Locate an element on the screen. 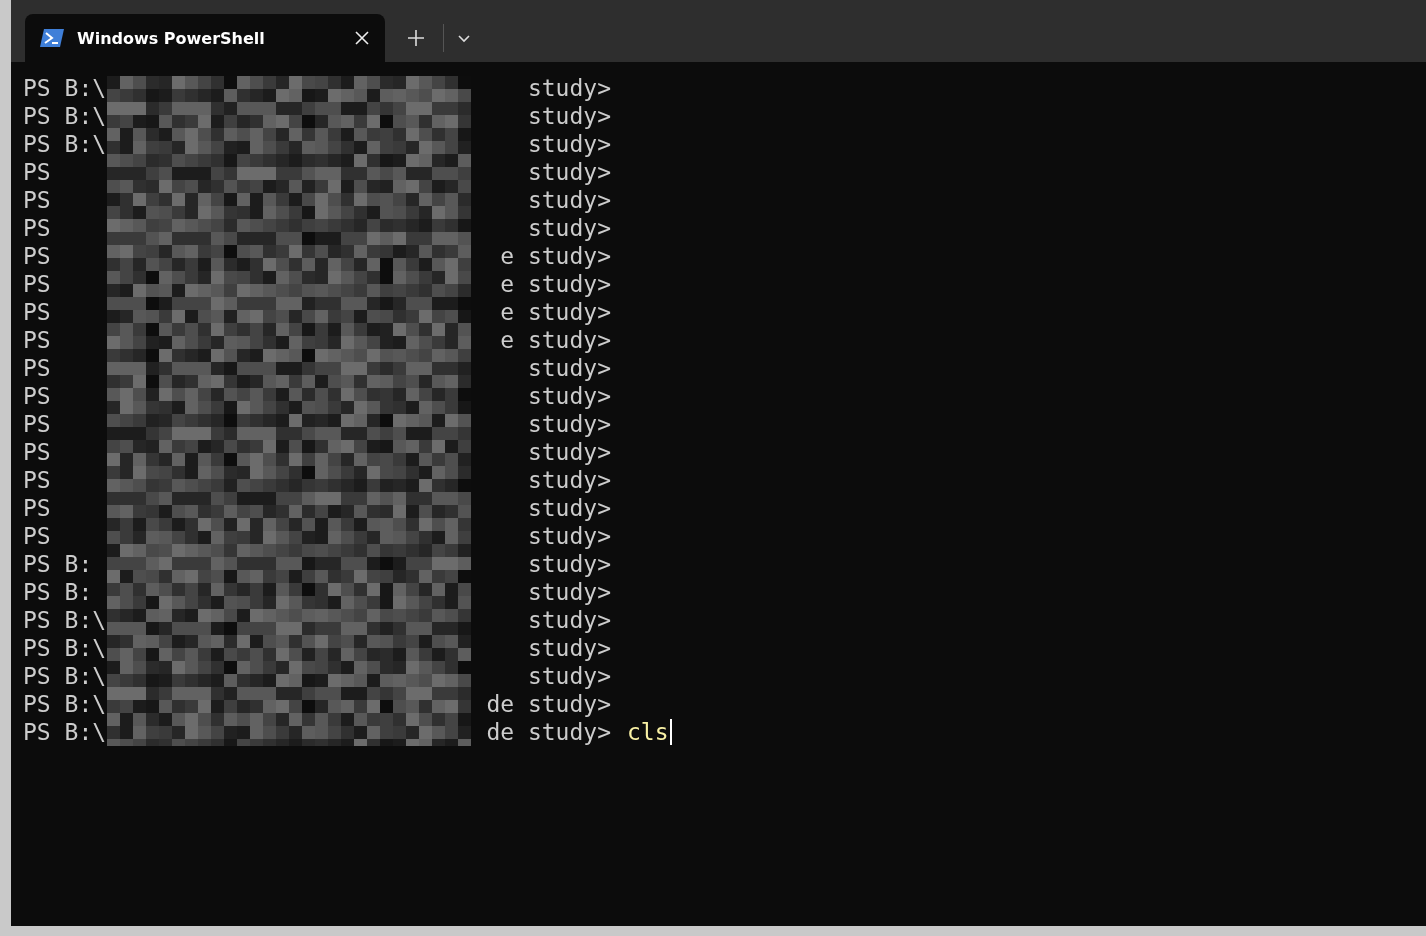 The height and width of the screenshot is (936, 1426). command-text: cls is located at coordinates (648, 732).